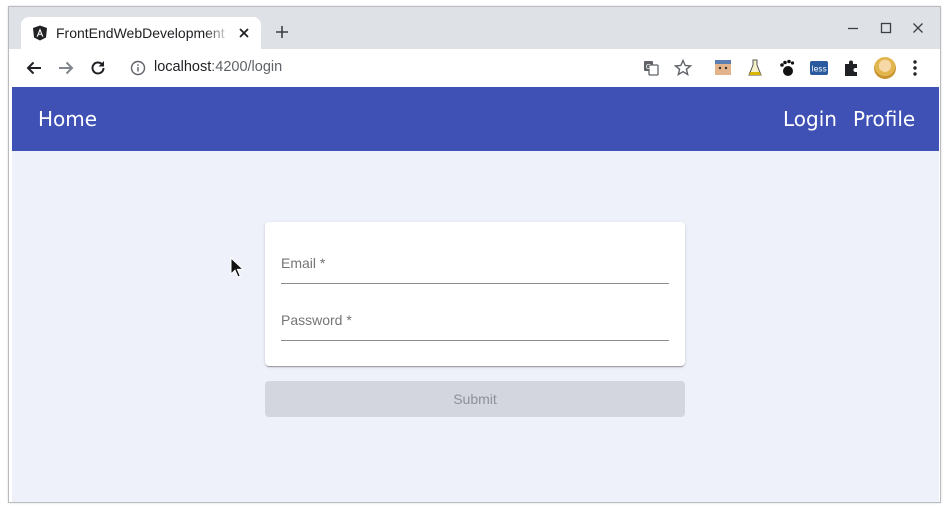 Image resolution: width=947 pixels, height=512 pixels. What do you see at coordinates (810, 119) in the screenshot?
I see `nav-login-link: Login` at bounding box center [810, 119].